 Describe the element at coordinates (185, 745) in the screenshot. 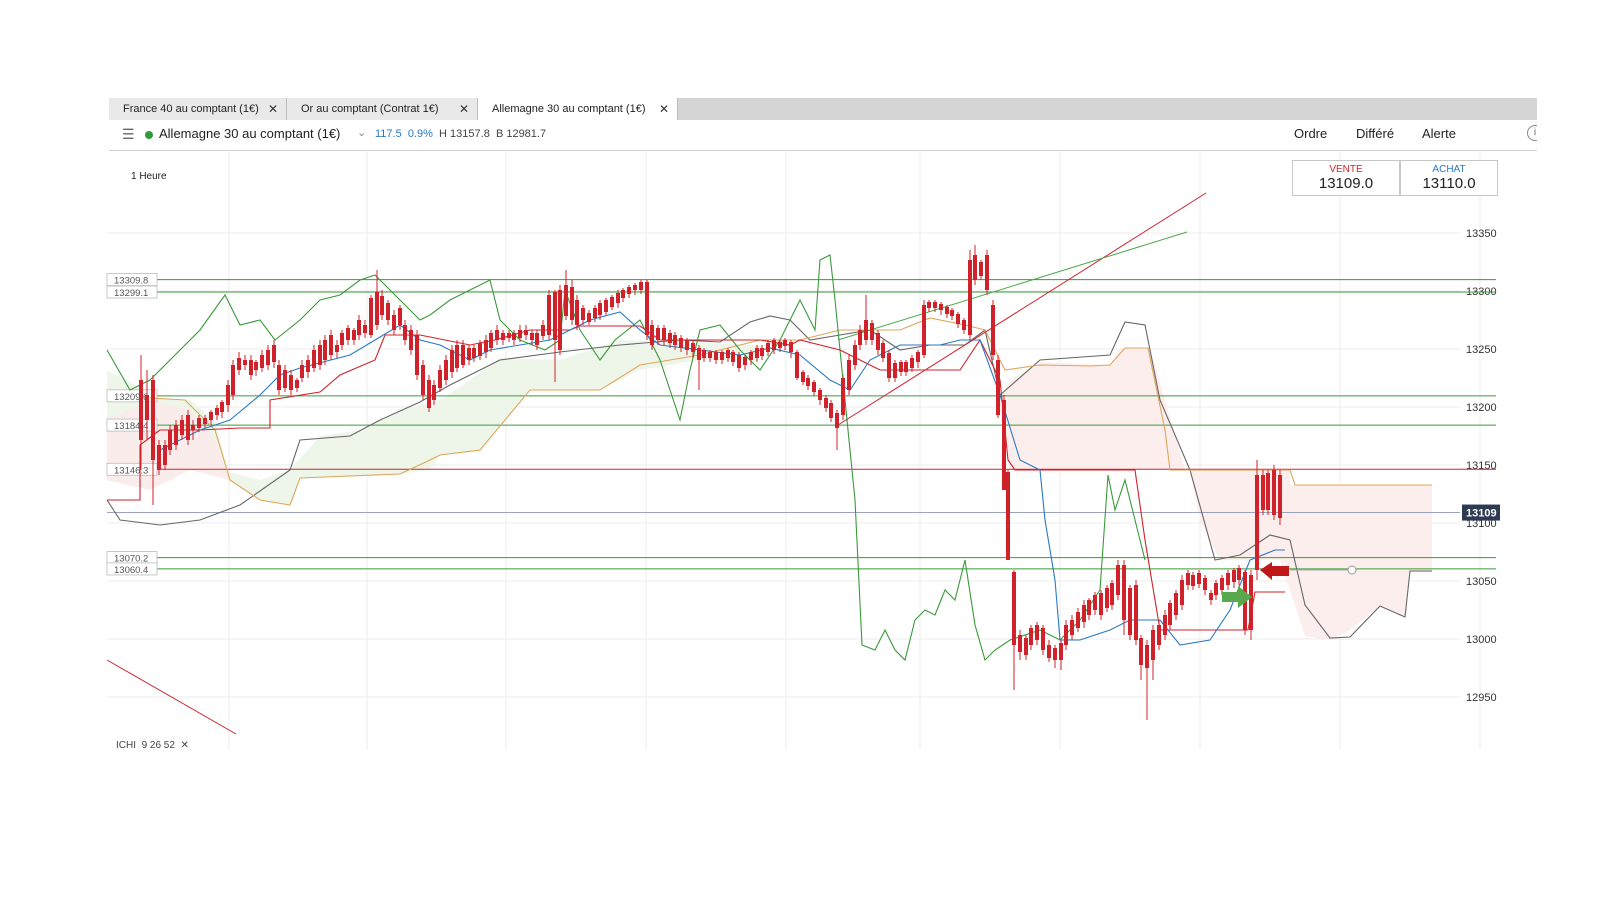

I see `close-icon: ✕` at that location.